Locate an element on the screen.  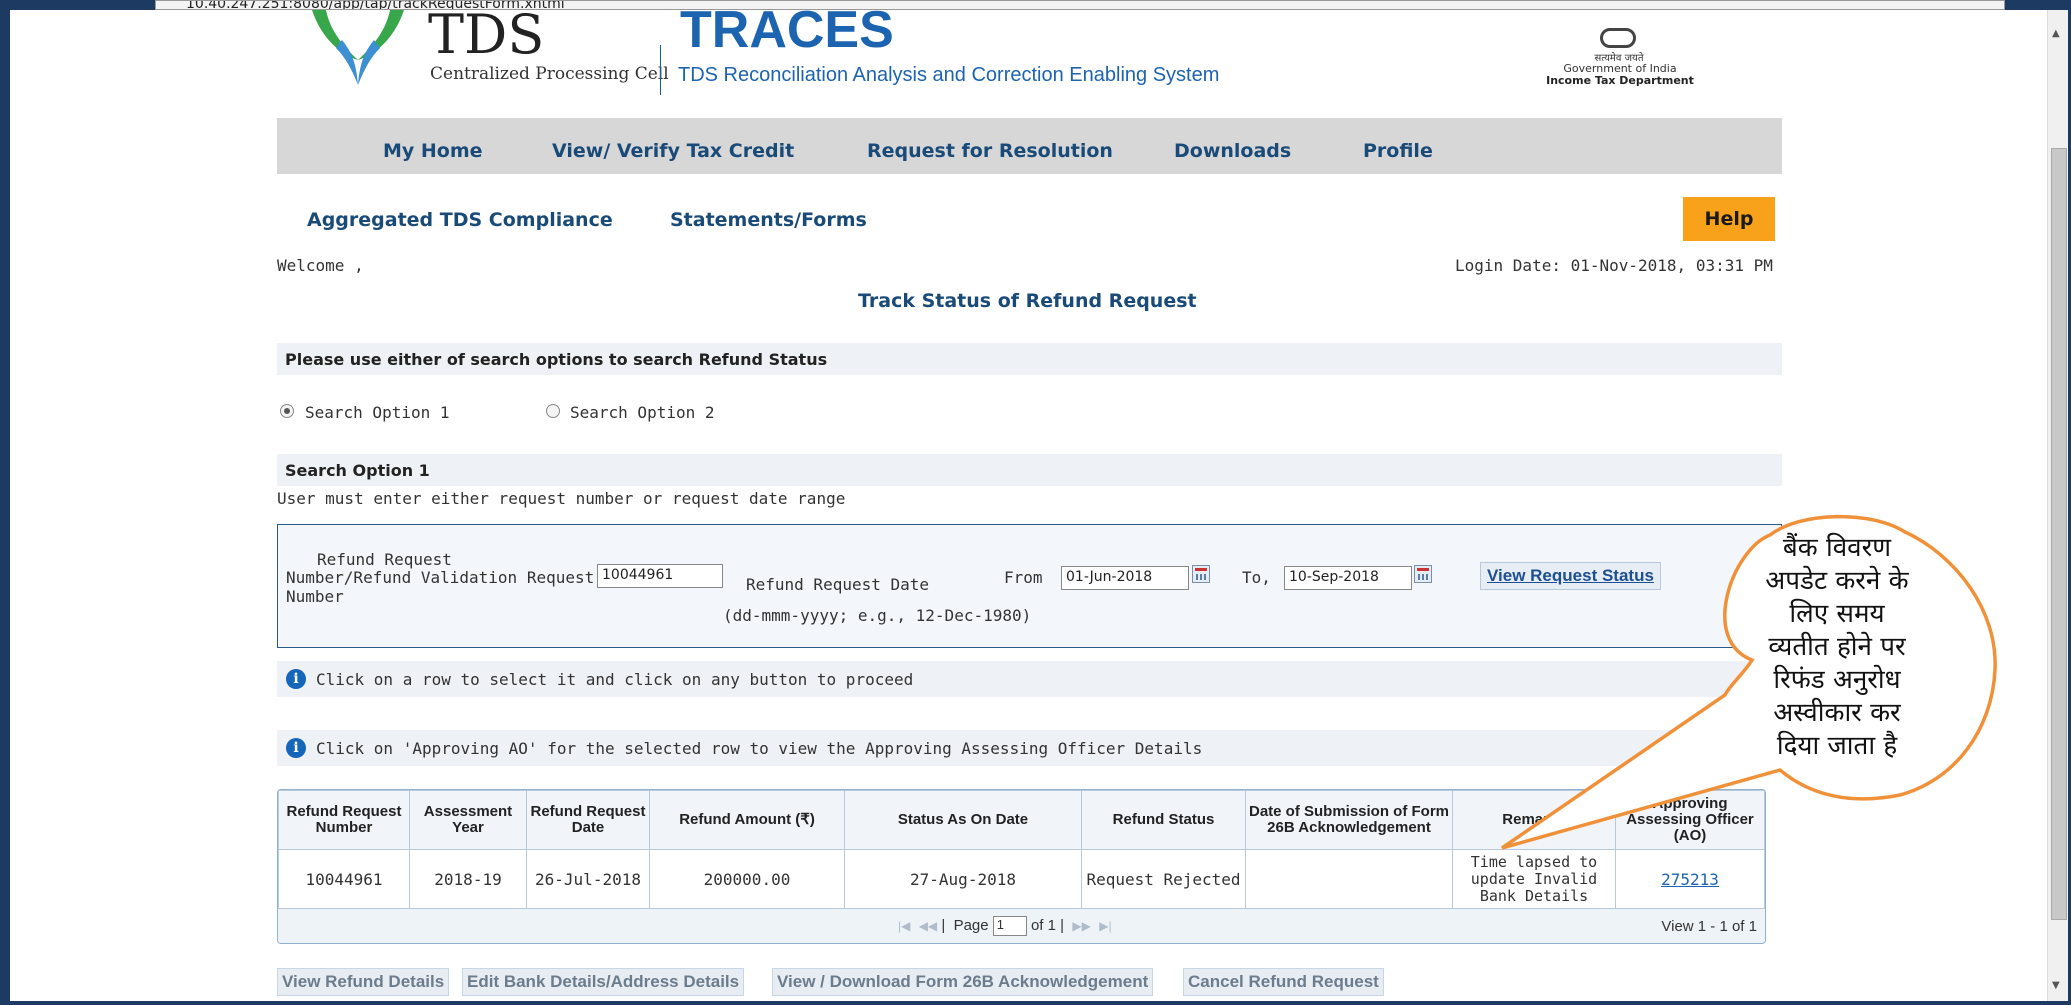
login-date: Login Date: 01-Nov-2018, 03:31 PM is located at coordinates (1614, 265).